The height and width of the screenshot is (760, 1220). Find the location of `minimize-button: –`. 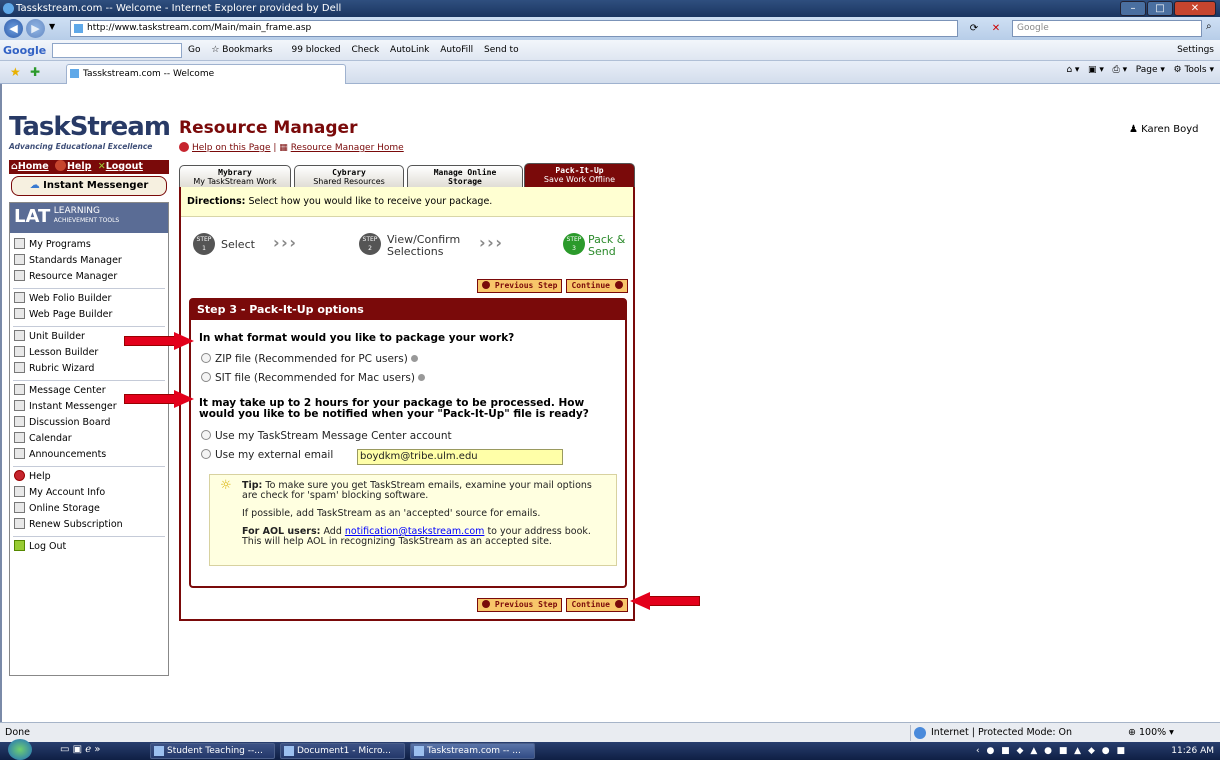

minimize-button: – is located at coordinates (1133, 8).